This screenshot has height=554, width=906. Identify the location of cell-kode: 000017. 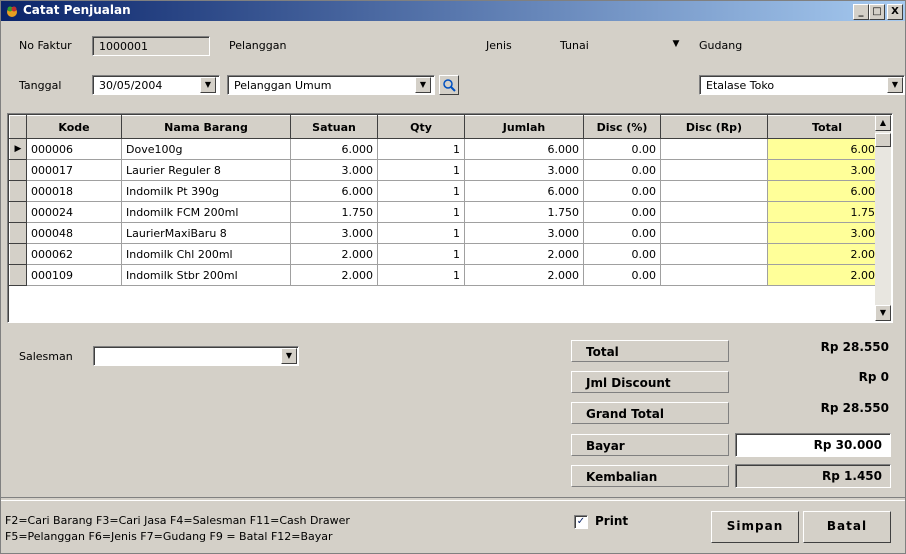
(74, 170).